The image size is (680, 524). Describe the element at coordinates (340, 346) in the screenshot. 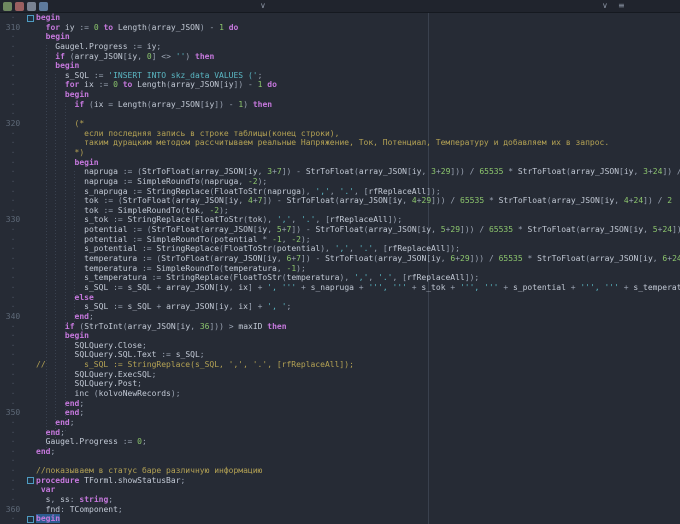

I see `code-line: · SQLQuery.Close;` at that location.